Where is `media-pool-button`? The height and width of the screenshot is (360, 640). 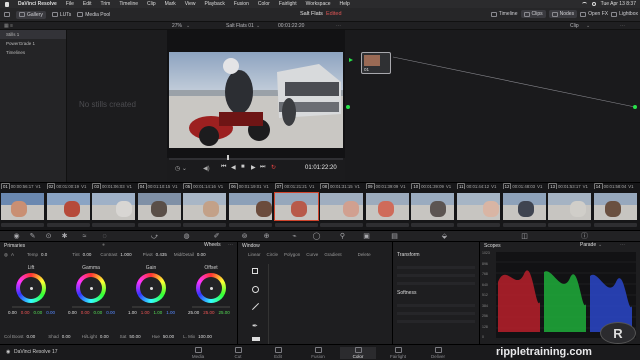
media-pool-button is located at coordinates (7, 14).